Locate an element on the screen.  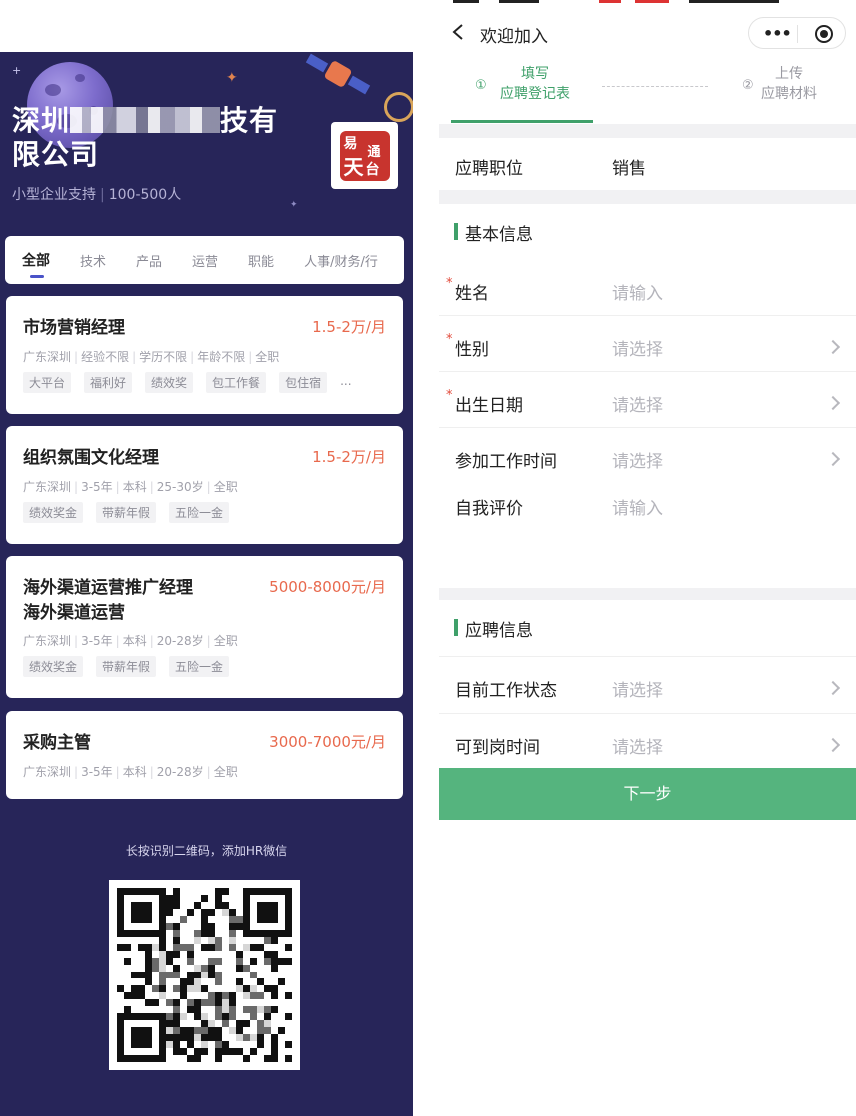
job-category-tabs: 全部 技术 产品 运营 职能 人事/财务/行 is located at coordinates (204, 260).